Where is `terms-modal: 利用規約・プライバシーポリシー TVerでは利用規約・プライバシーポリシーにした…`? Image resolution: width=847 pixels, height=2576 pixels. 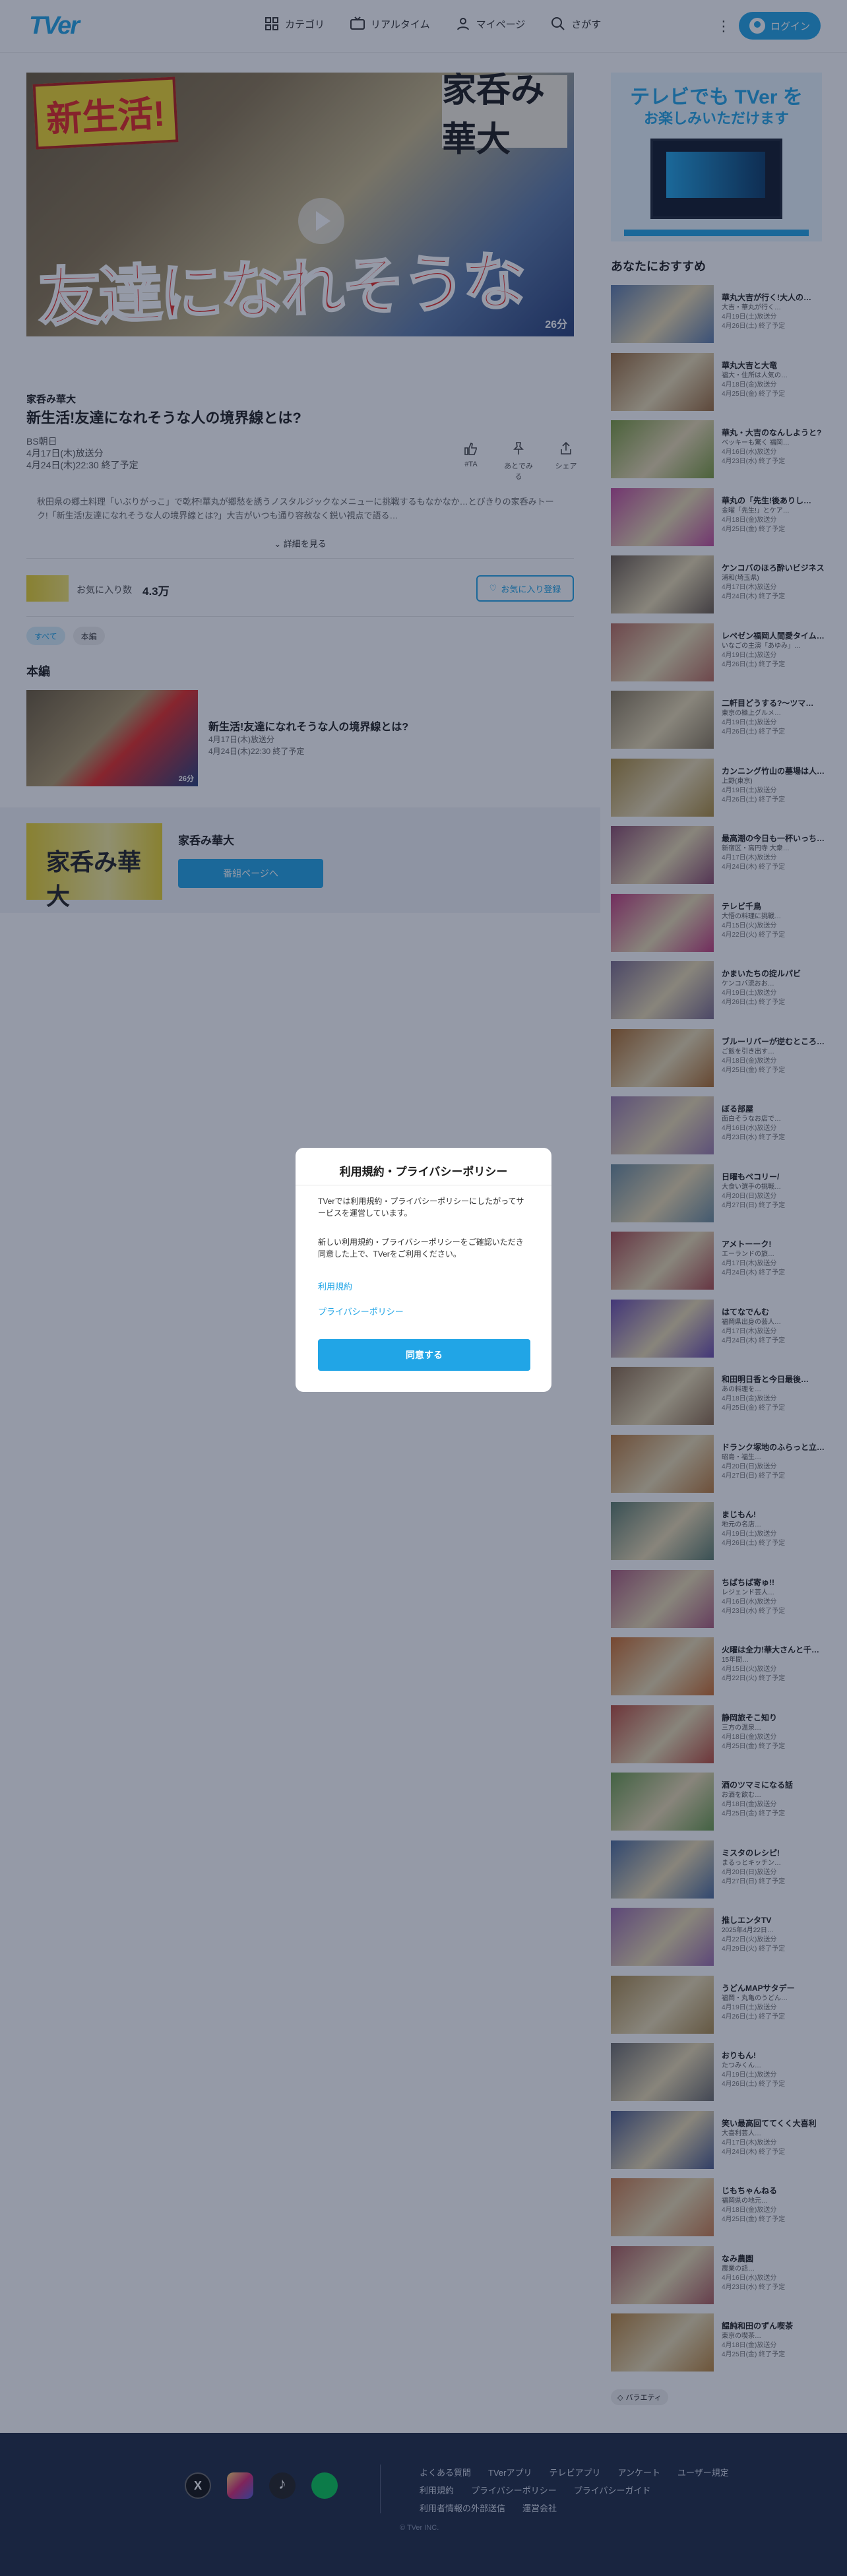
terms-modal: 利用規約・プライバシーポリシー TVerでは利用規約・プライバシーポリシーにした… is located at coordinates (423, 1270).